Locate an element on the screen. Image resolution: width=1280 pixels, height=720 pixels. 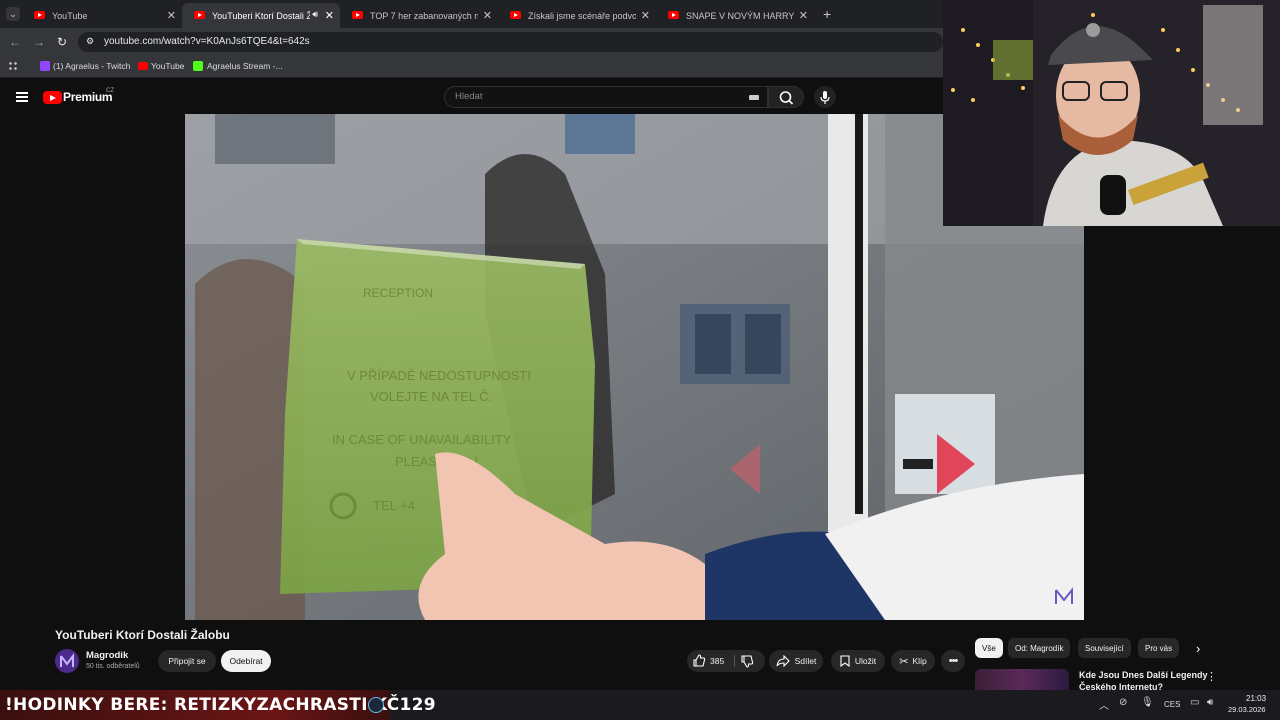
apps-grid-icon is located at coordinates (13, 66).